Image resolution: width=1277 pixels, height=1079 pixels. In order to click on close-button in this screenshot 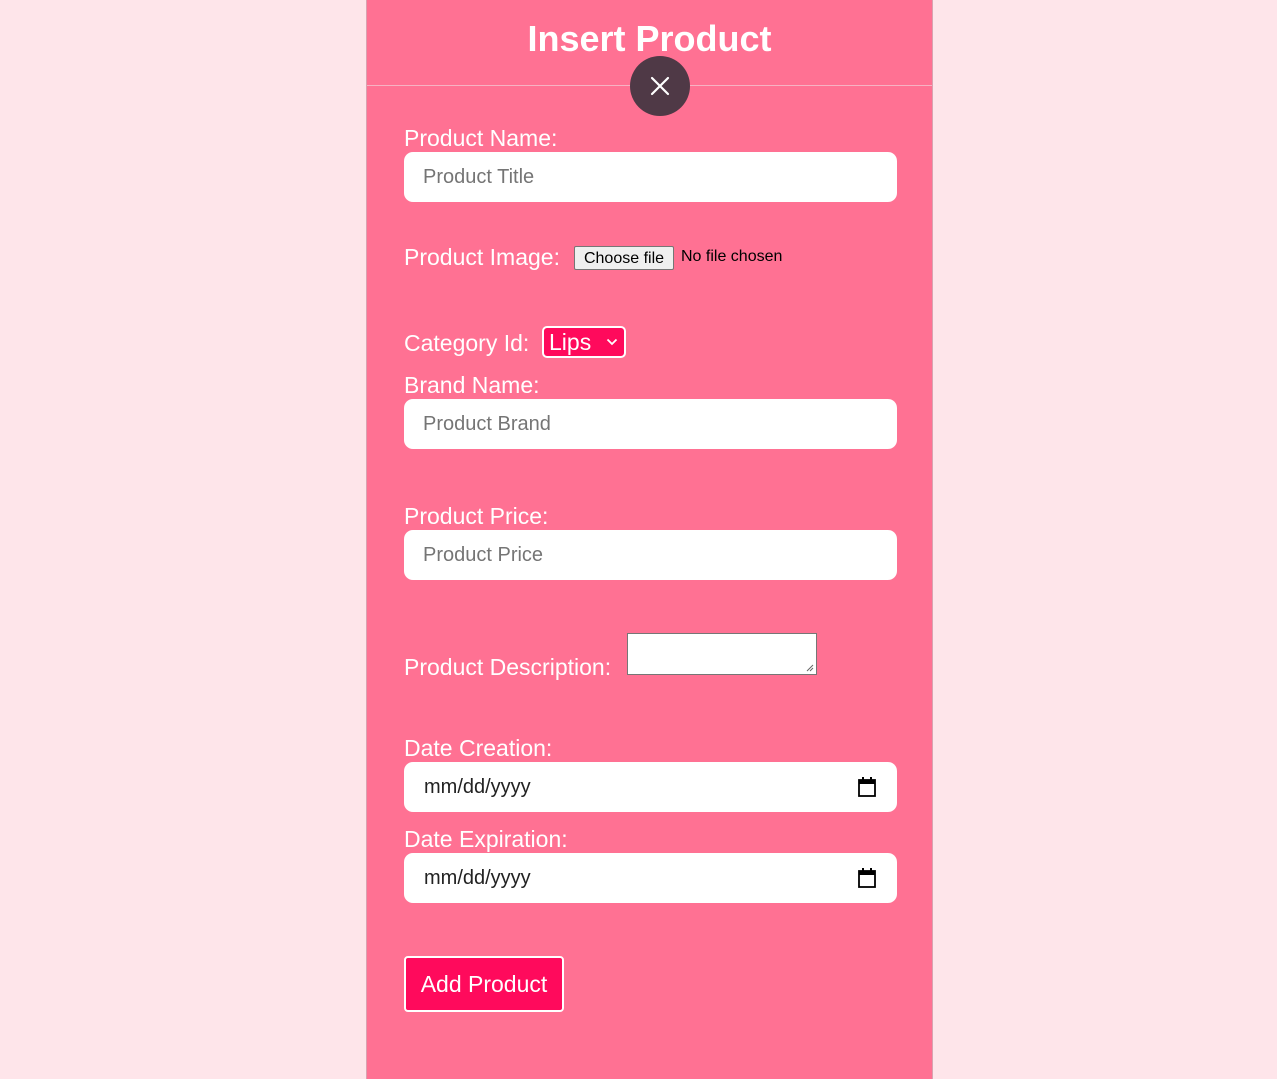, I will do `click(660, 86)`.